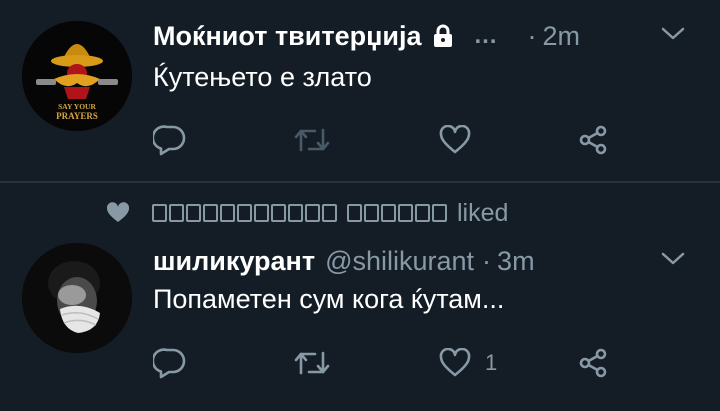  Describe the element at coordinates (403, 363) in the screenshot. I see `tweet-actions: 1` at that location.